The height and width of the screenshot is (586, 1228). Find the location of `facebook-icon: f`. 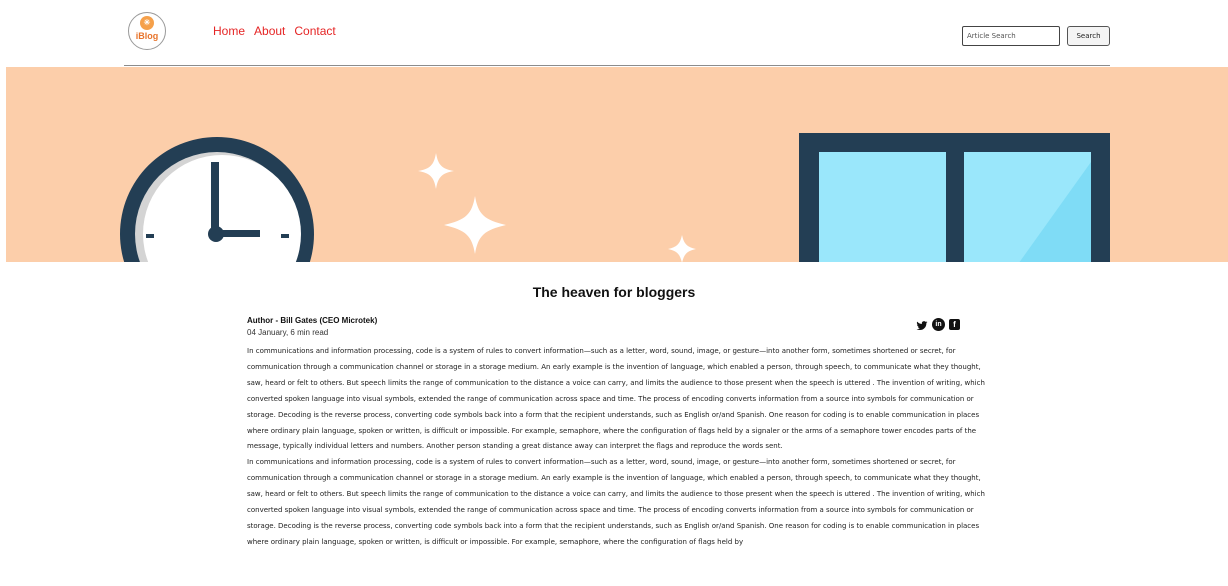

facebook-icon: f is located at coordinates (954, 324).